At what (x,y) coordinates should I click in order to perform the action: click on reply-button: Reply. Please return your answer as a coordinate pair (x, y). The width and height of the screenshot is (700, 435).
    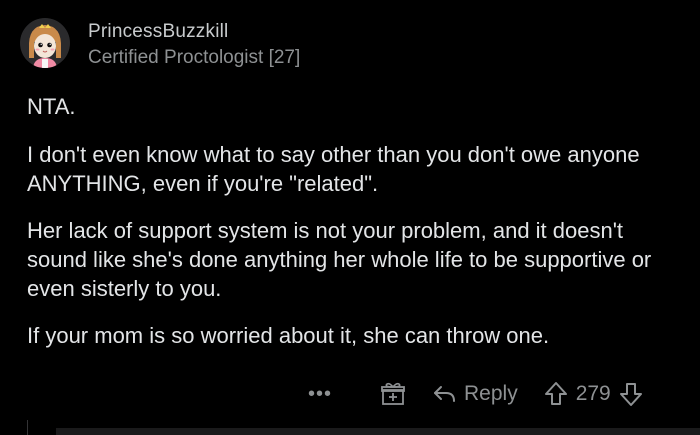
    Looking at the image, I should click on (475, 394).